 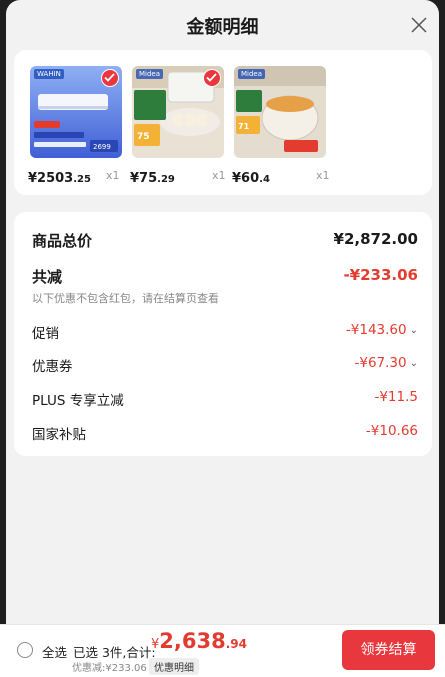 I want to click on discount-value: -¥67.30 ⌄, so click(x=386, y=363).